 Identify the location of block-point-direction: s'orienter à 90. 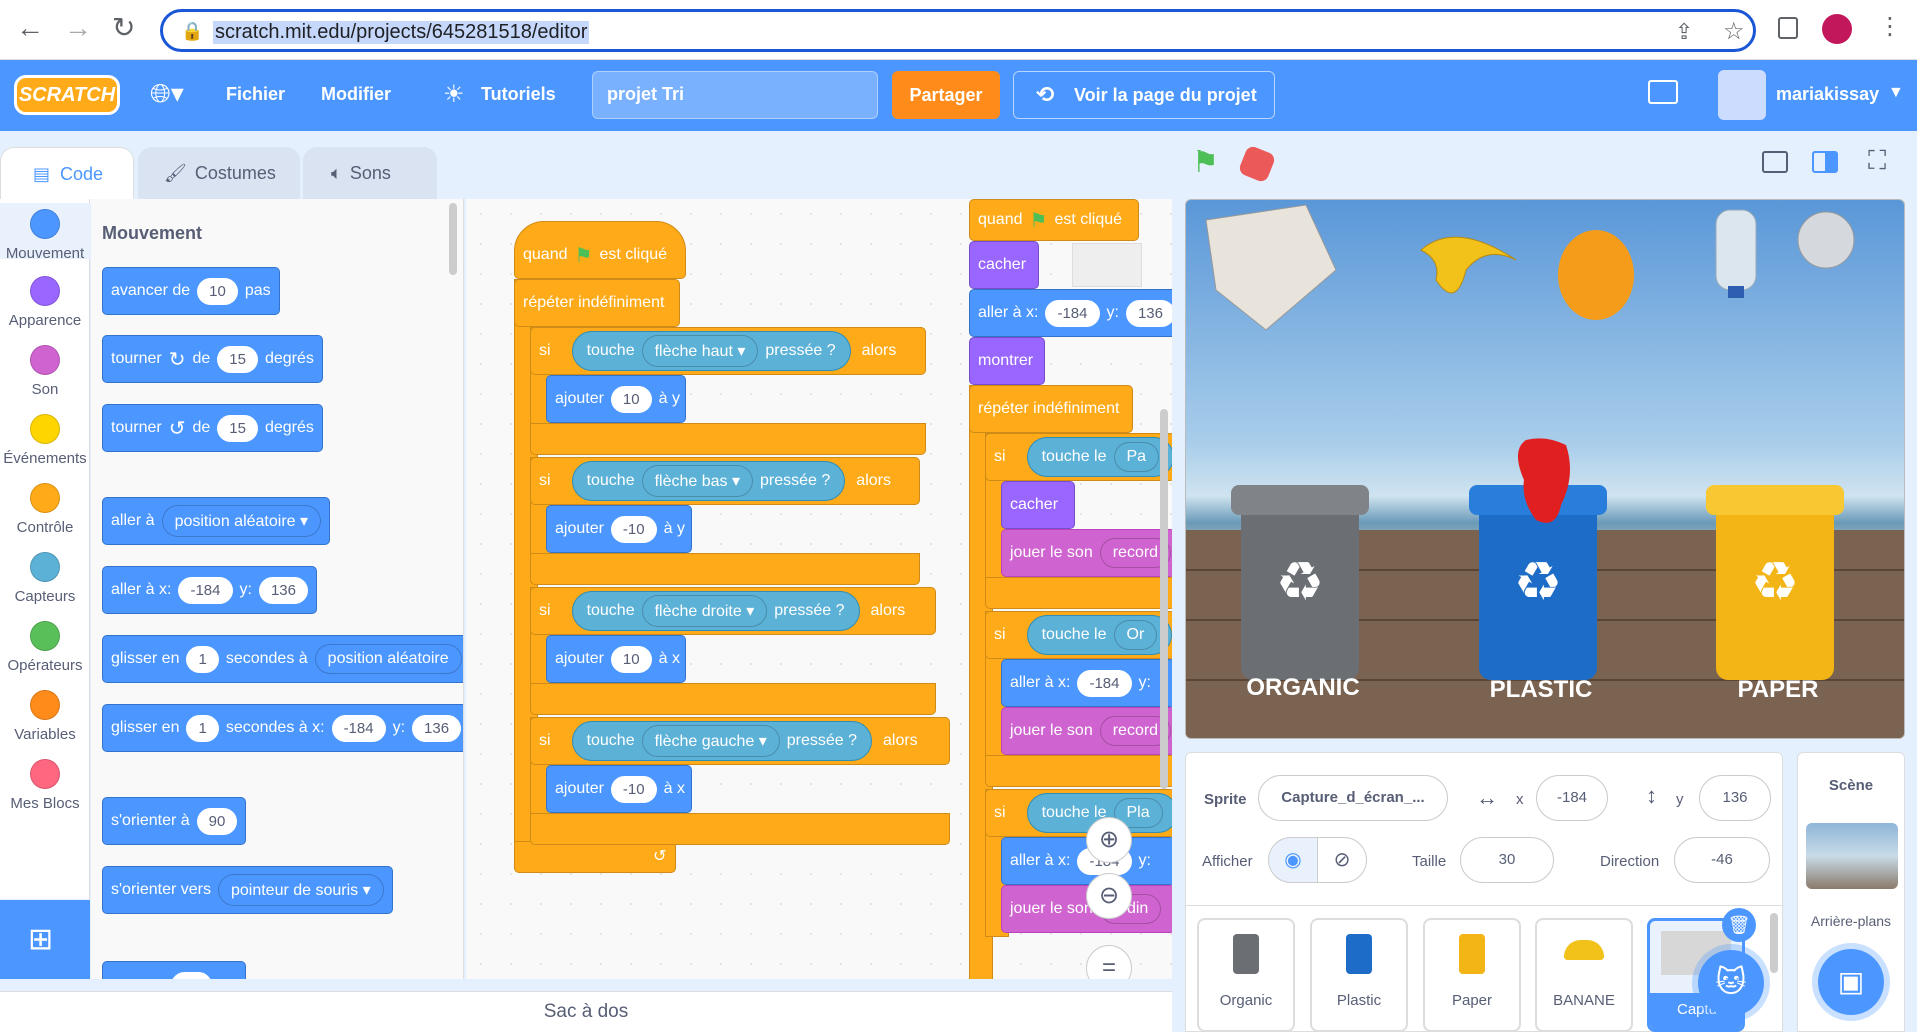
(174, 821).